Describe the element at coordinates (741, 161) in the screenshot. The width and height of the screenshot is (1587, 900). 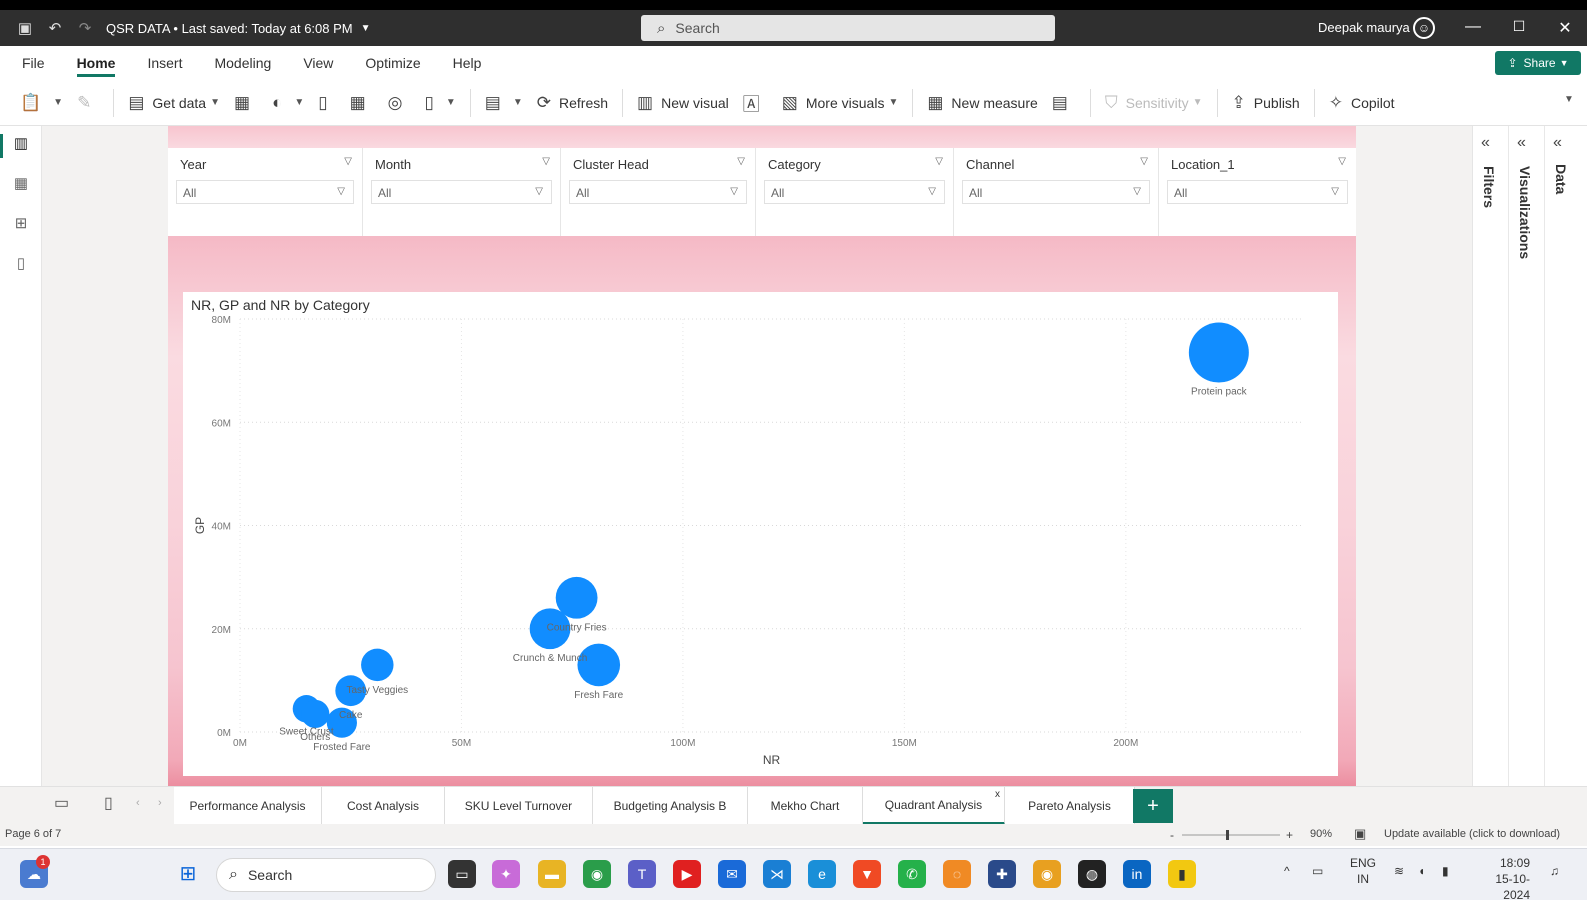
I see `slicer-cluster-head-header-chevron-icon: ▽` at that location.